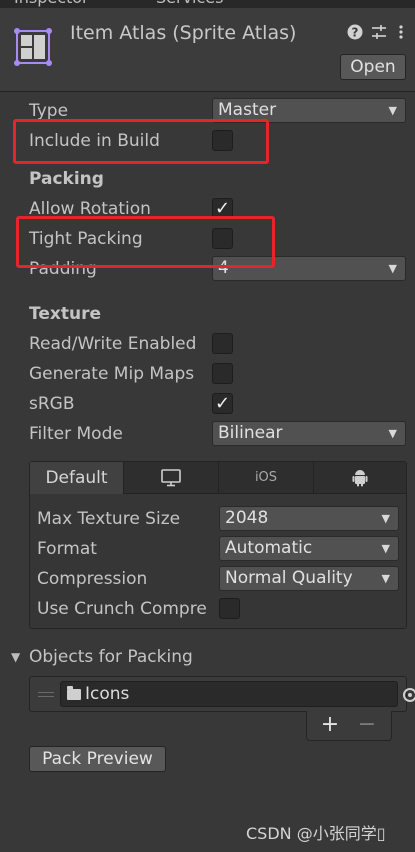 The height and width of the screenshot is (852, 415). What do you see at coordinates (145, 242) in the screenshot?
I see `highlight-box-tight-packing` at bounding box center [145, 242].